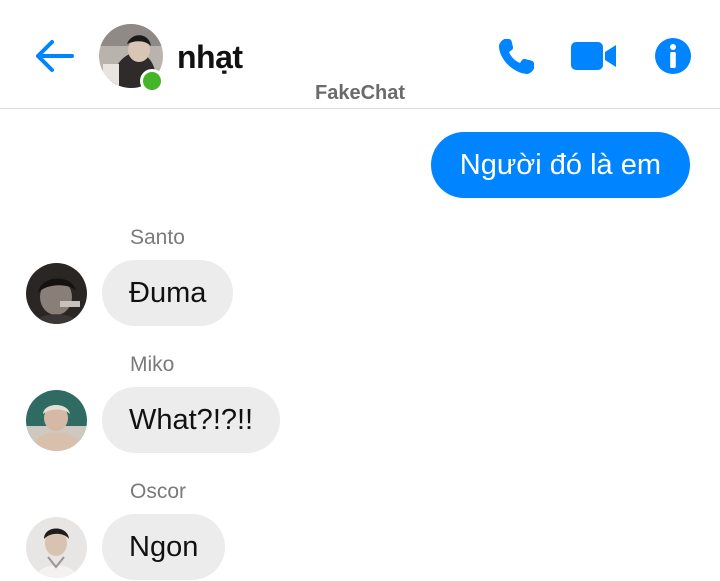 The height and width of the screenshot is (581, 720). I want to click on outgoing-message-bubble: Người đó là em, so click(560, 165).